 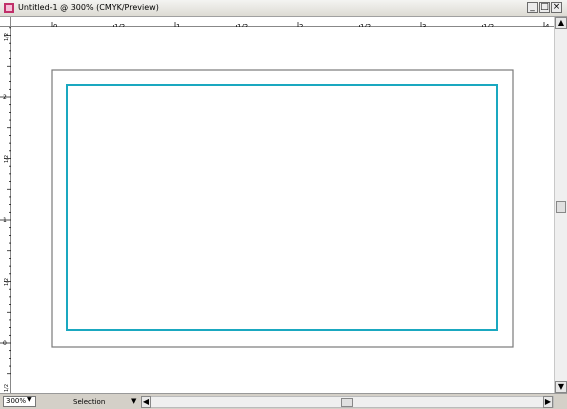 I want to click on vertical-ruler-ticks: 1/2 2 1/2 1 1/2 0 1/2, so click(x=5, y=209).